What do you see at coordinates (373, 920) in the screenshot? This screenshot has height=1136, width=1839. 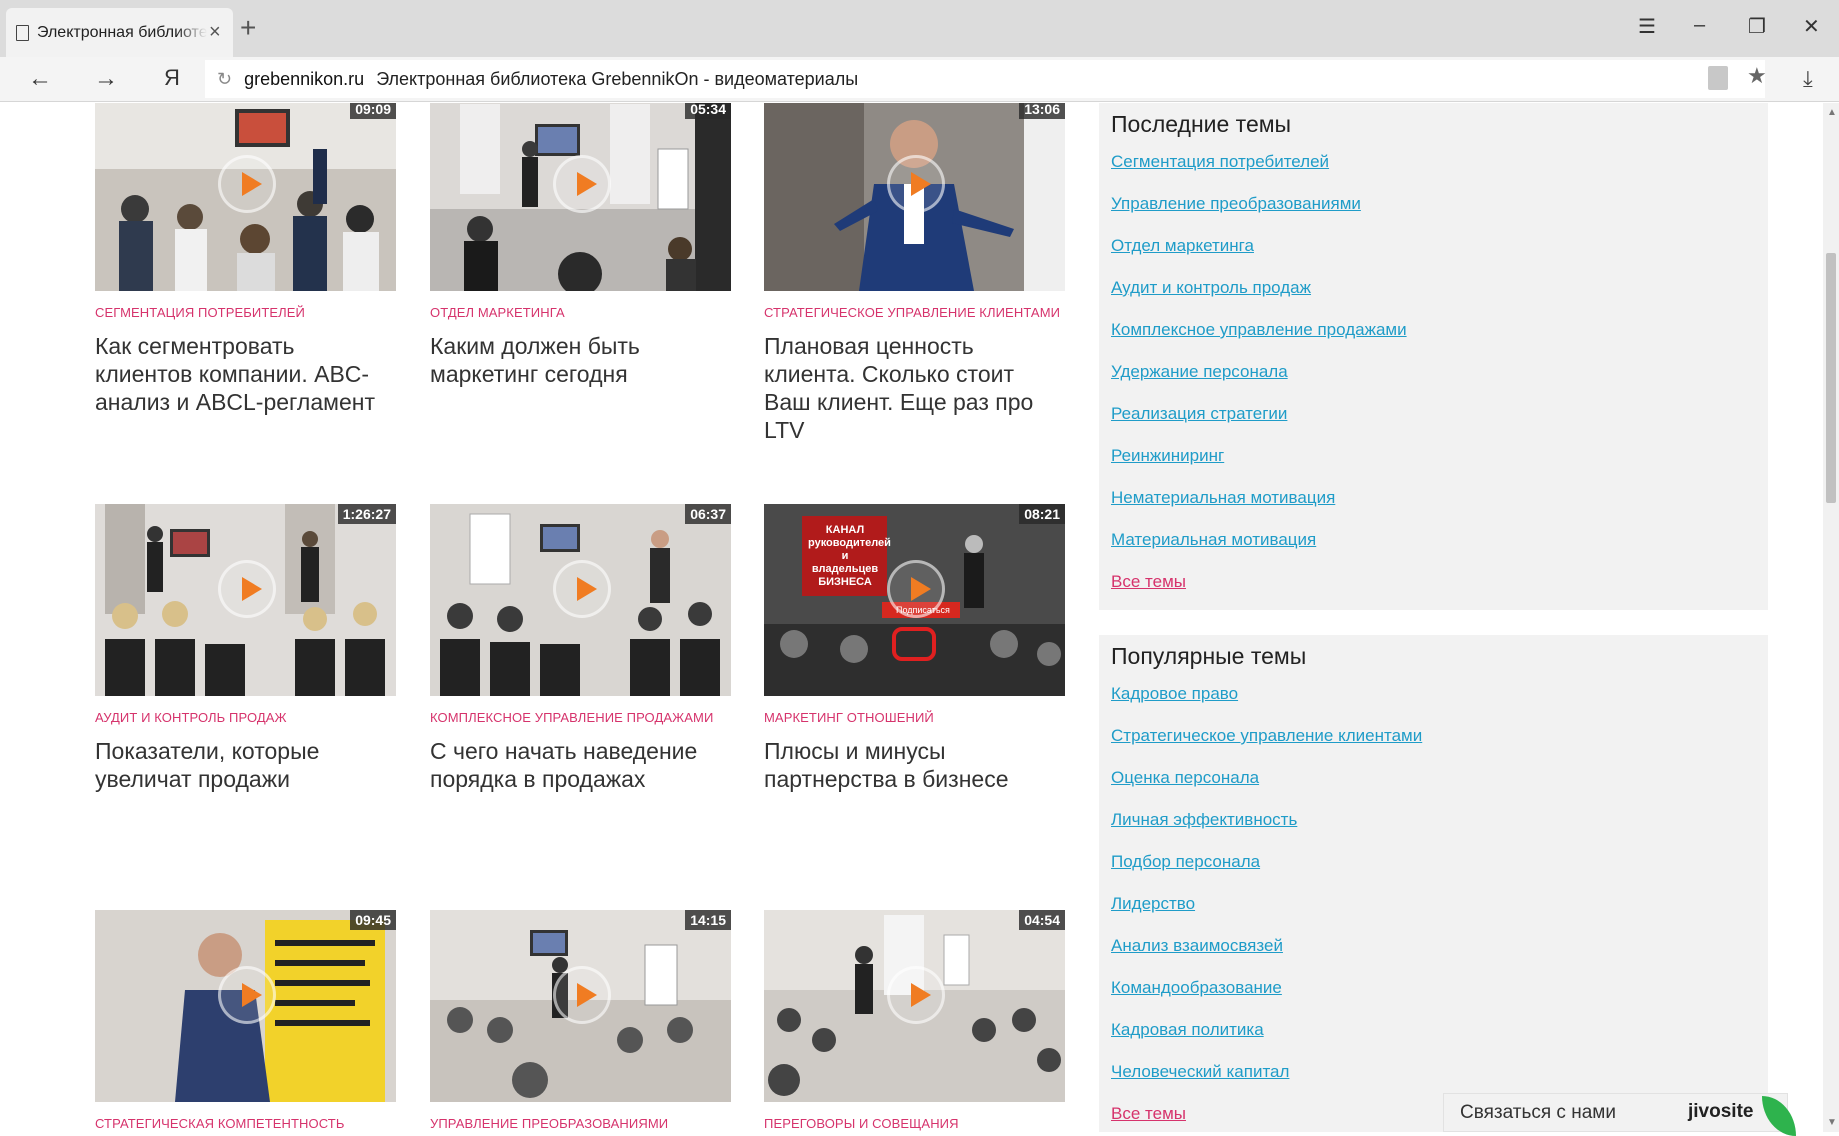 I see `video-duration: 09:45` at bounding box center [373, 920].